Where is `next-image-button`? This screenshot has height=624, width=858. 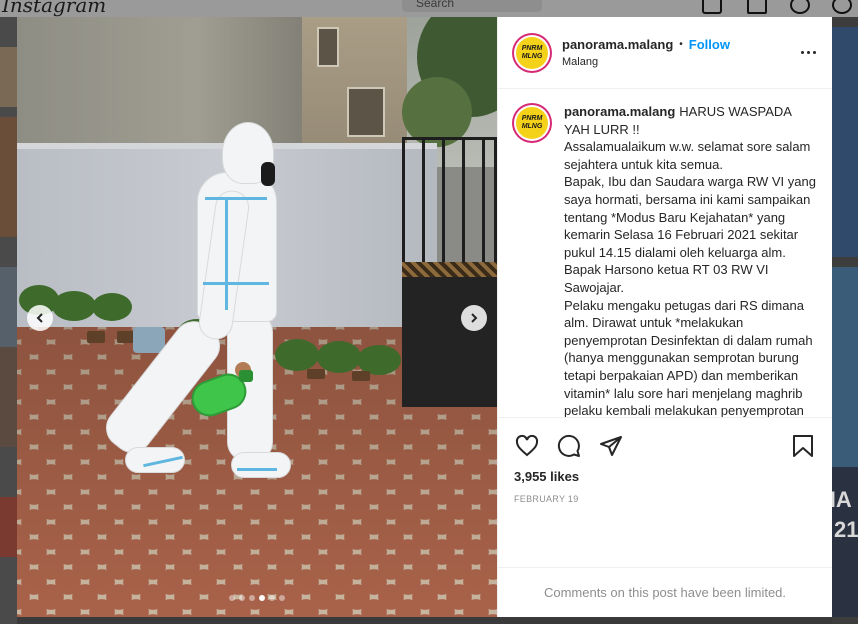 next-image-button is located at coordinates (474, 318).